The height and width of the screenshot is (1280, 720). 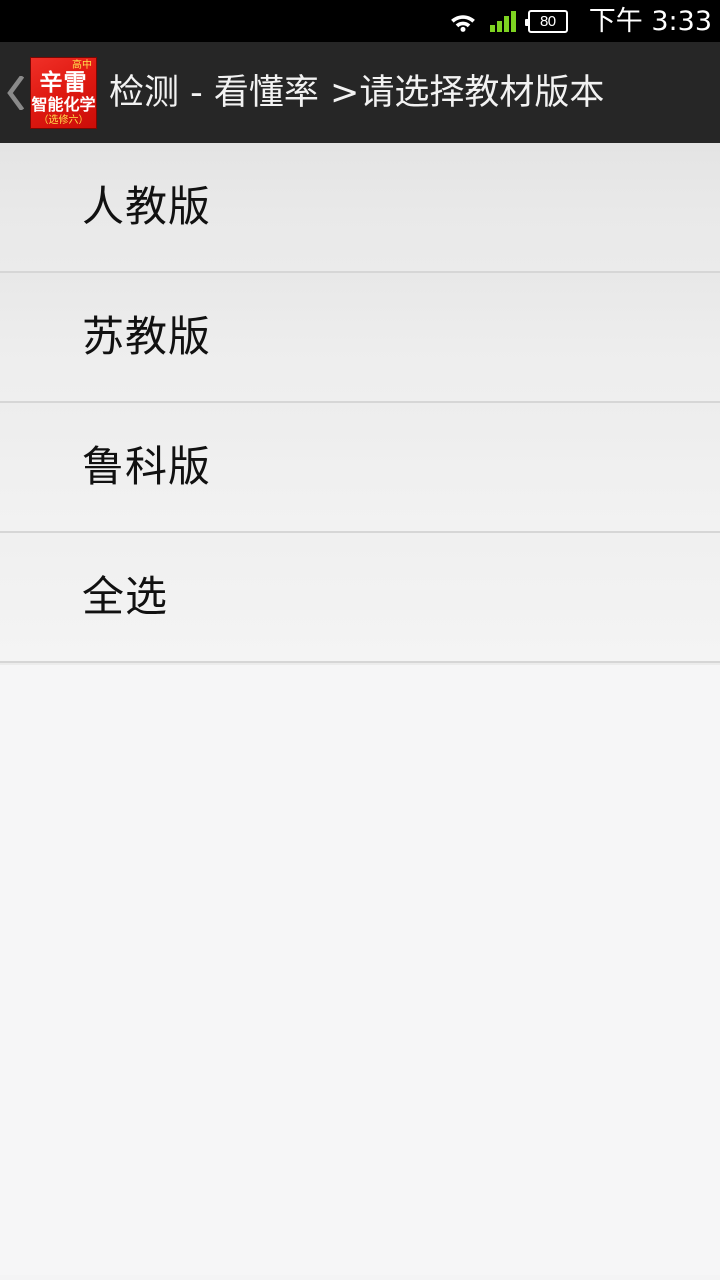 What do you see at coordinates (360, 21) in the screenshot?
I see `status-bar: 80 下午 3:33` at bounding box center [360, 21].